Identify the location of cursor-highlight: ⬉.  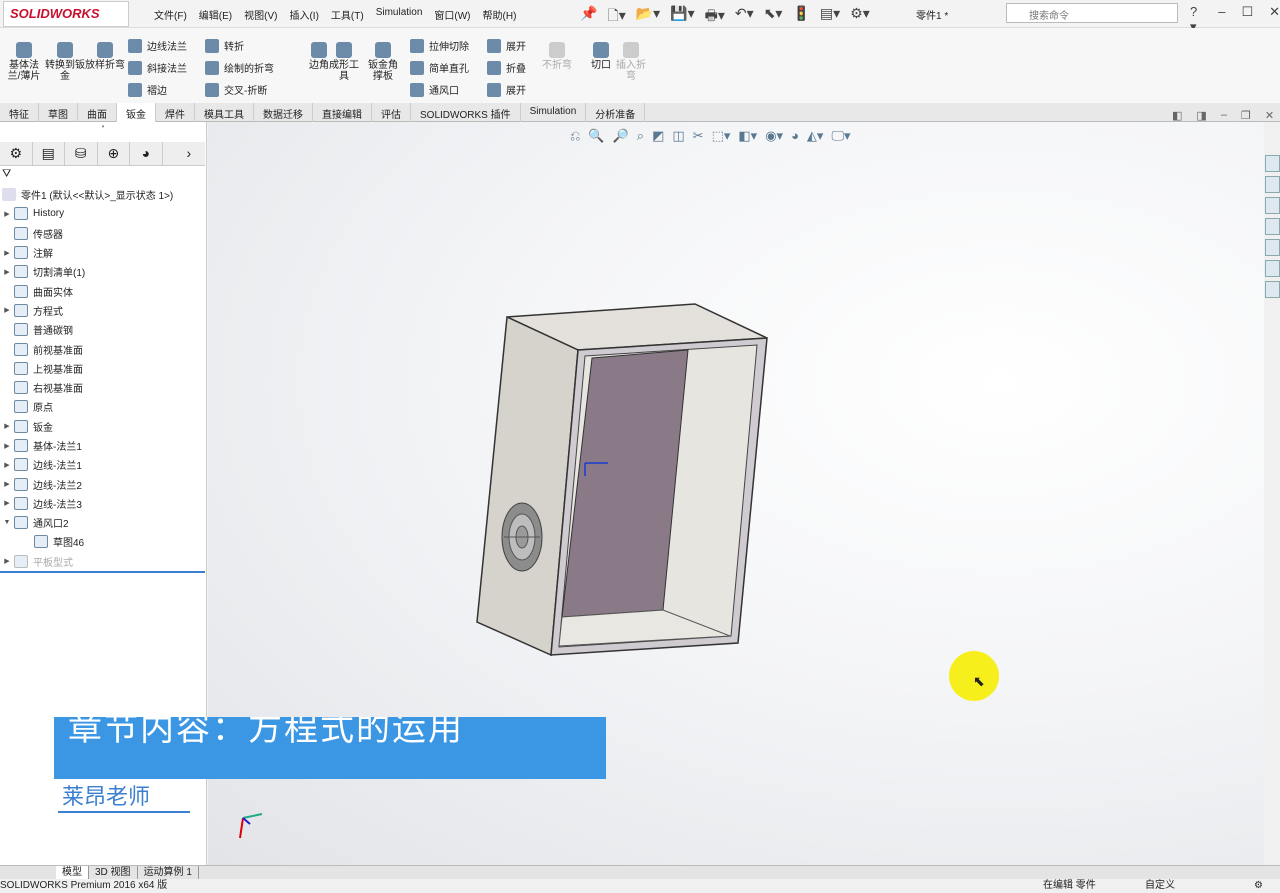
(974, 676).